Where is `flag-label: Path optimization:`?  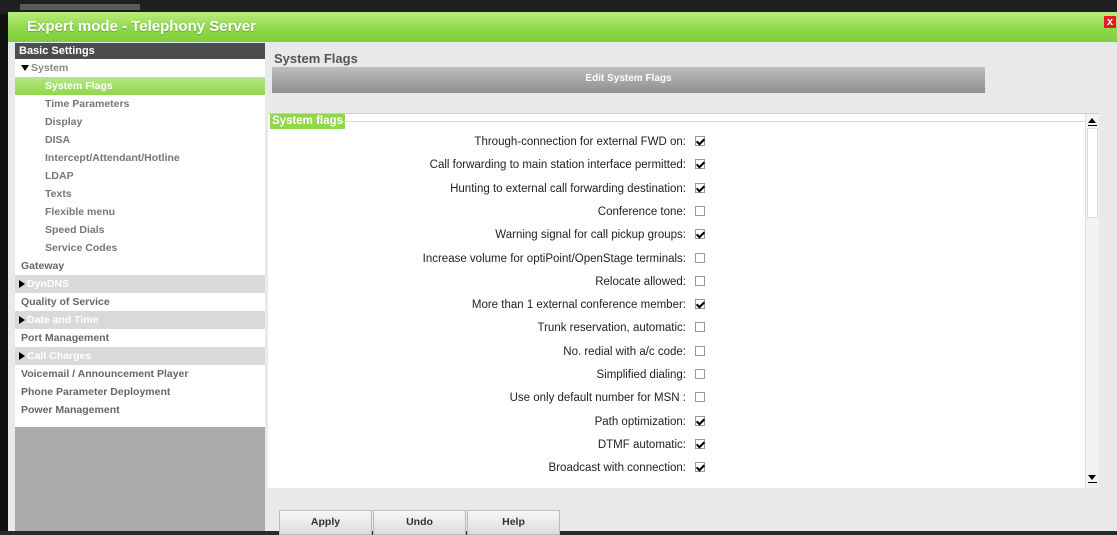 flag-label: Path optimization: is located at coordinates (640, 421).